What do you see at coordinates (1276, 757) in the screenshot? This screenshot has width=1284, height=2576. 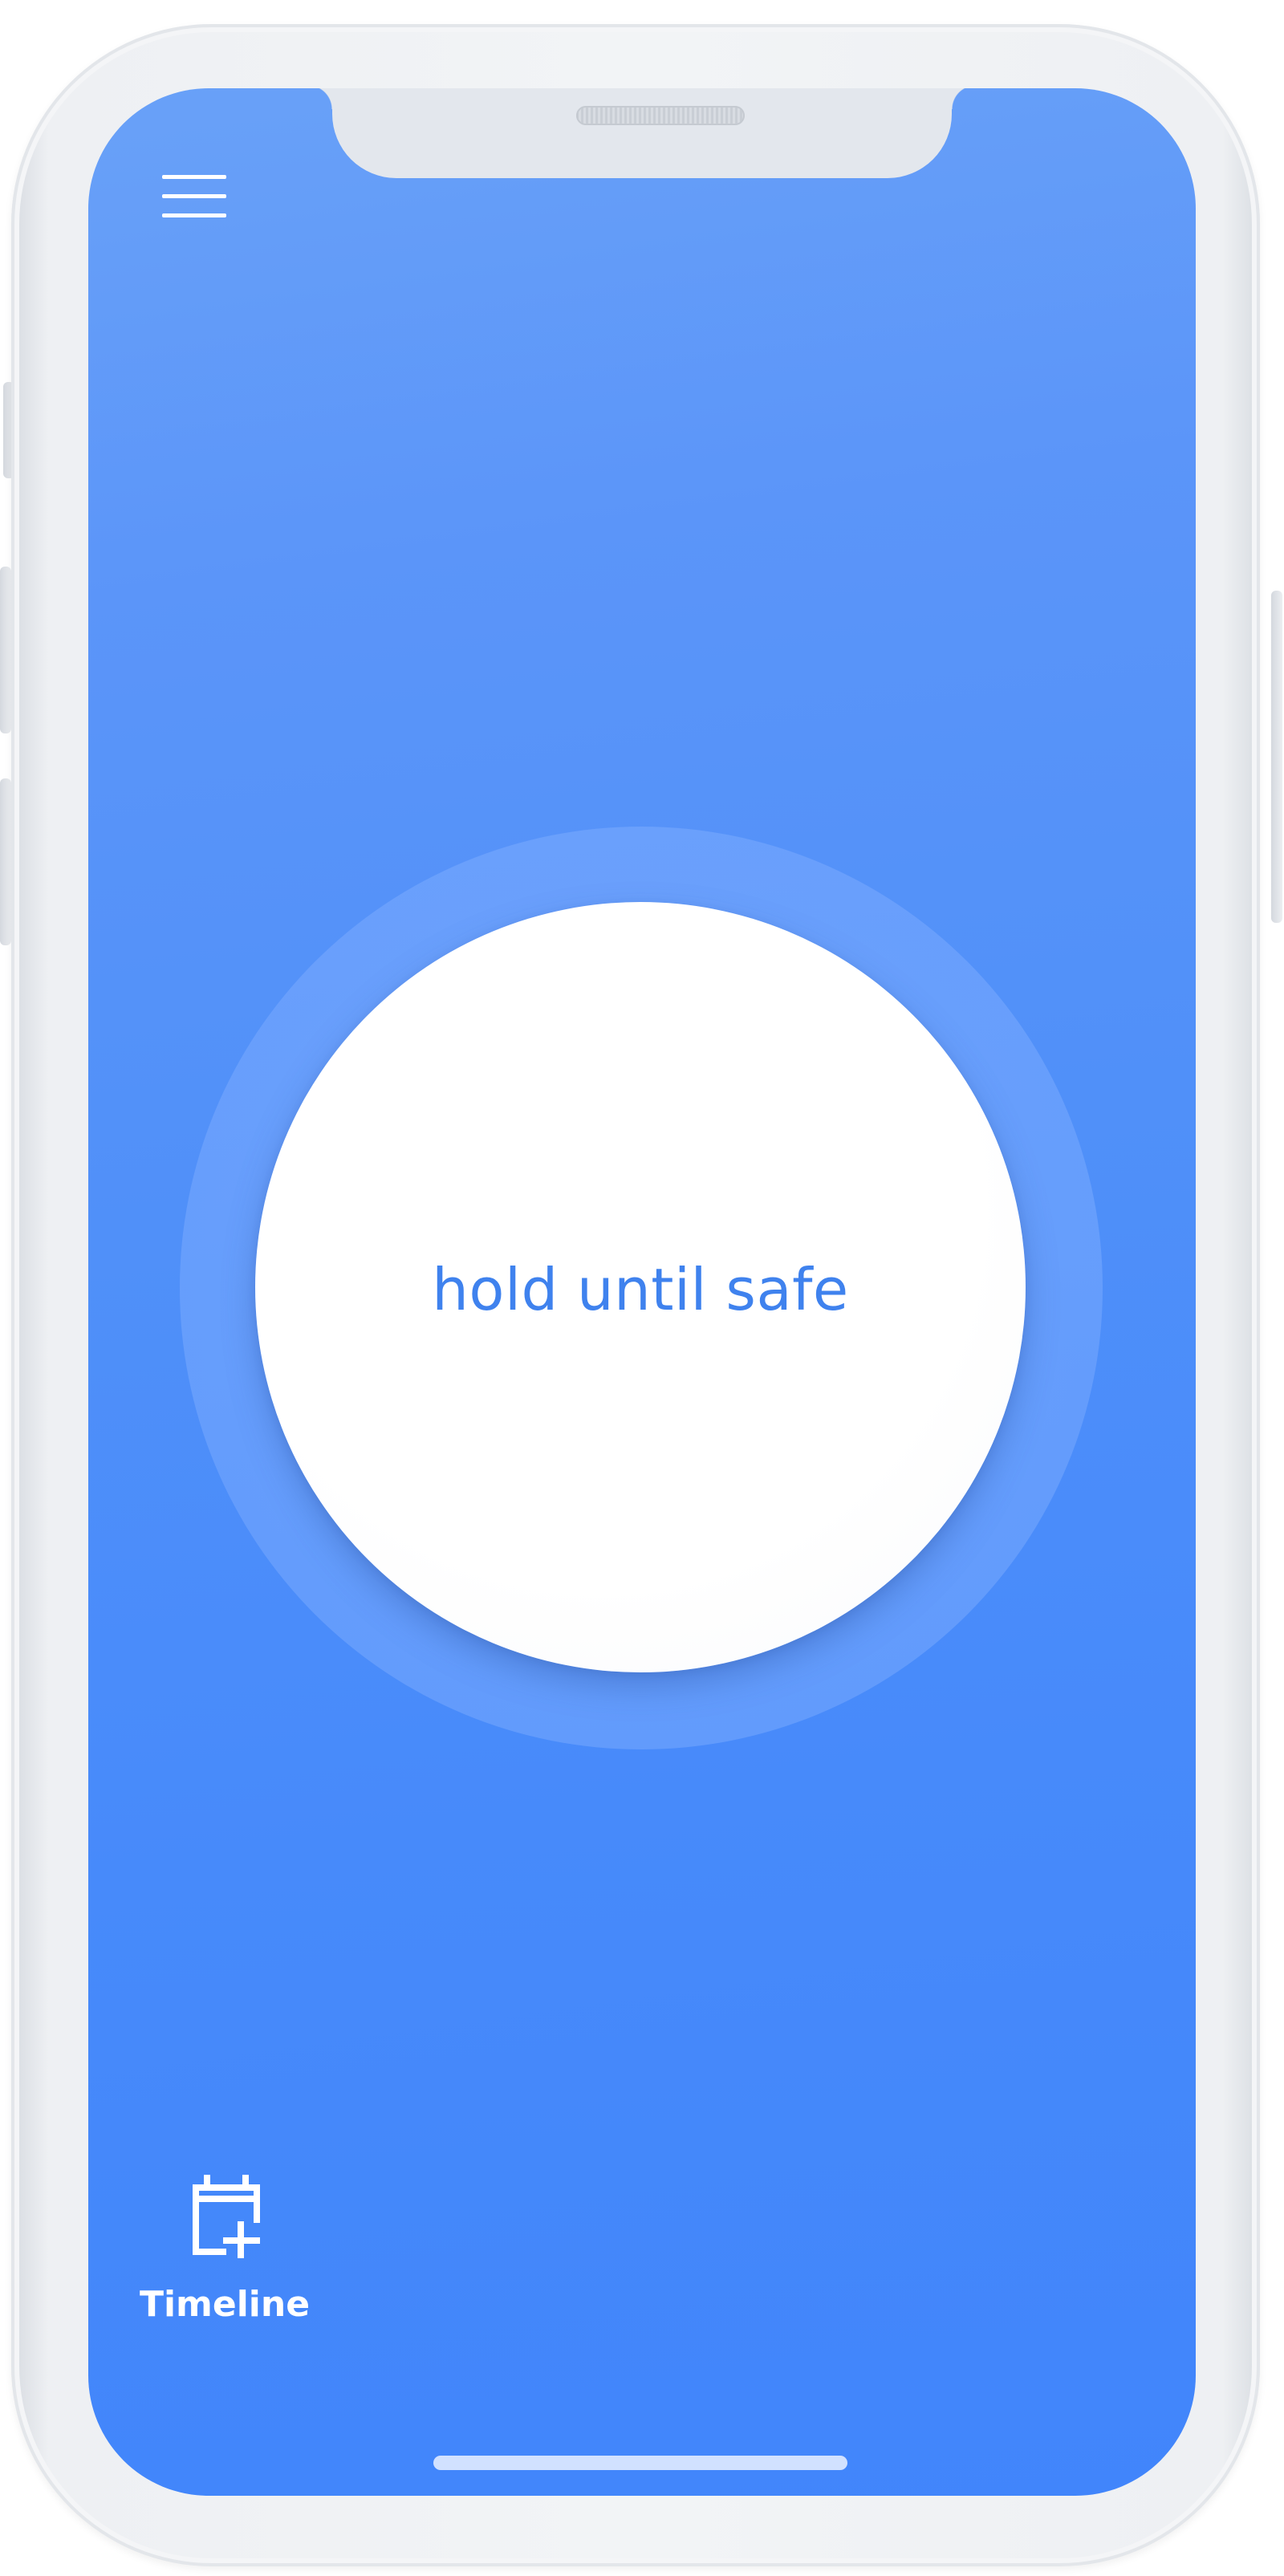 I see `power-button` at bounding box center [1276, 757].